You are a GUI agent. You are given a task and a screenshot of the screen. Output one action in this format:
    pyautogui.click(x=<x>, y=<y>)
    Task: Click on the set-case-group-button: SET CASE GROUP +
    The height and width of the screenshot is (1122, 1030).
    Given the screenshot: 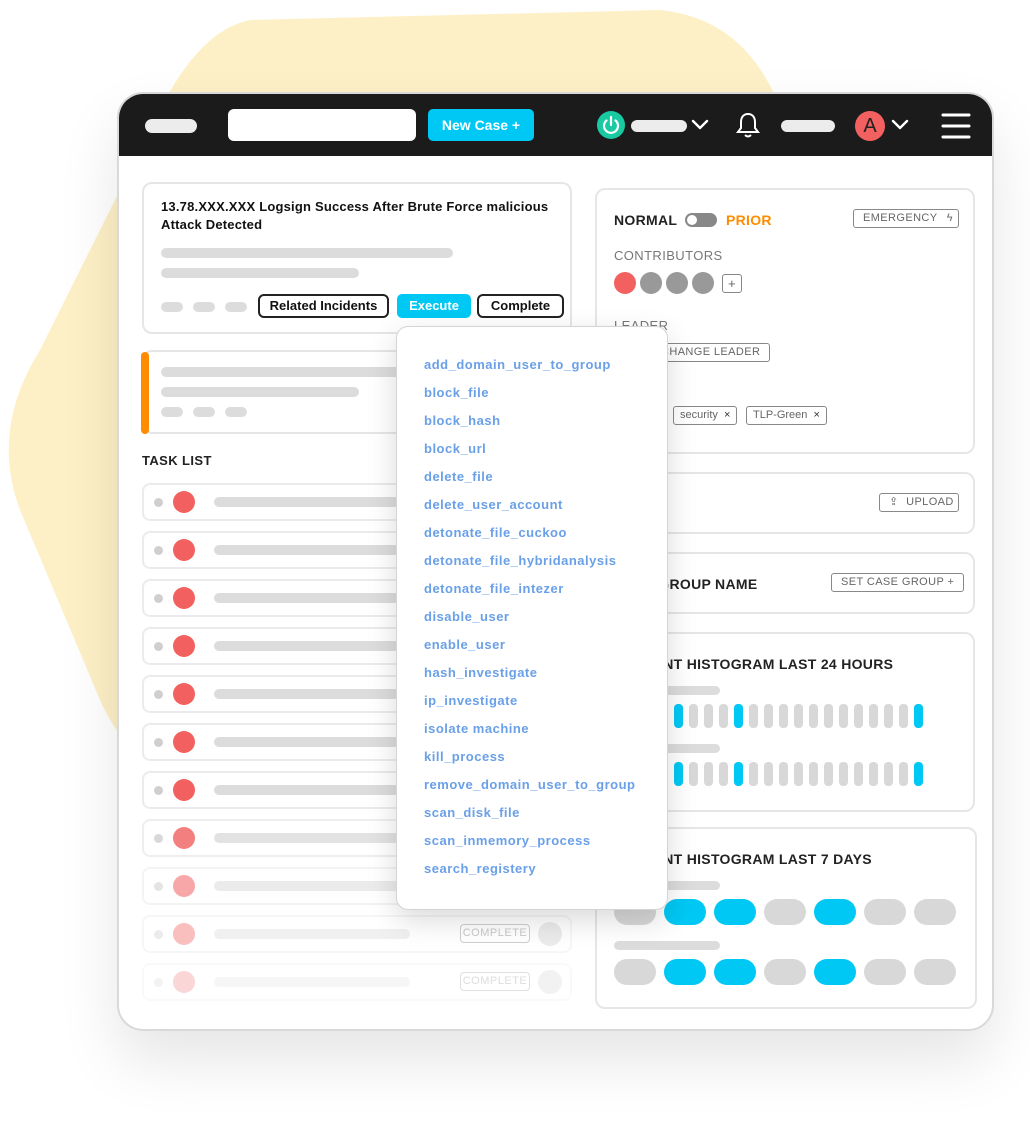 What is the action you would take?
    pyautogui.click(x=898, y=582)
    